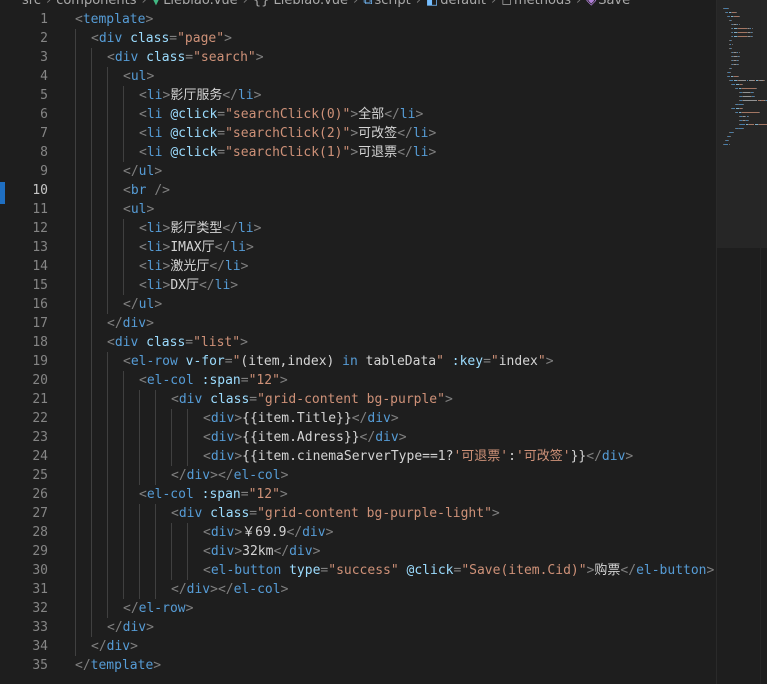 This screenshot has height=684, width=767. What do you see at coordinates (614, 4) in the screenshot?
I see `breadcrumb-save: Save` at bounding box center [614, 4].